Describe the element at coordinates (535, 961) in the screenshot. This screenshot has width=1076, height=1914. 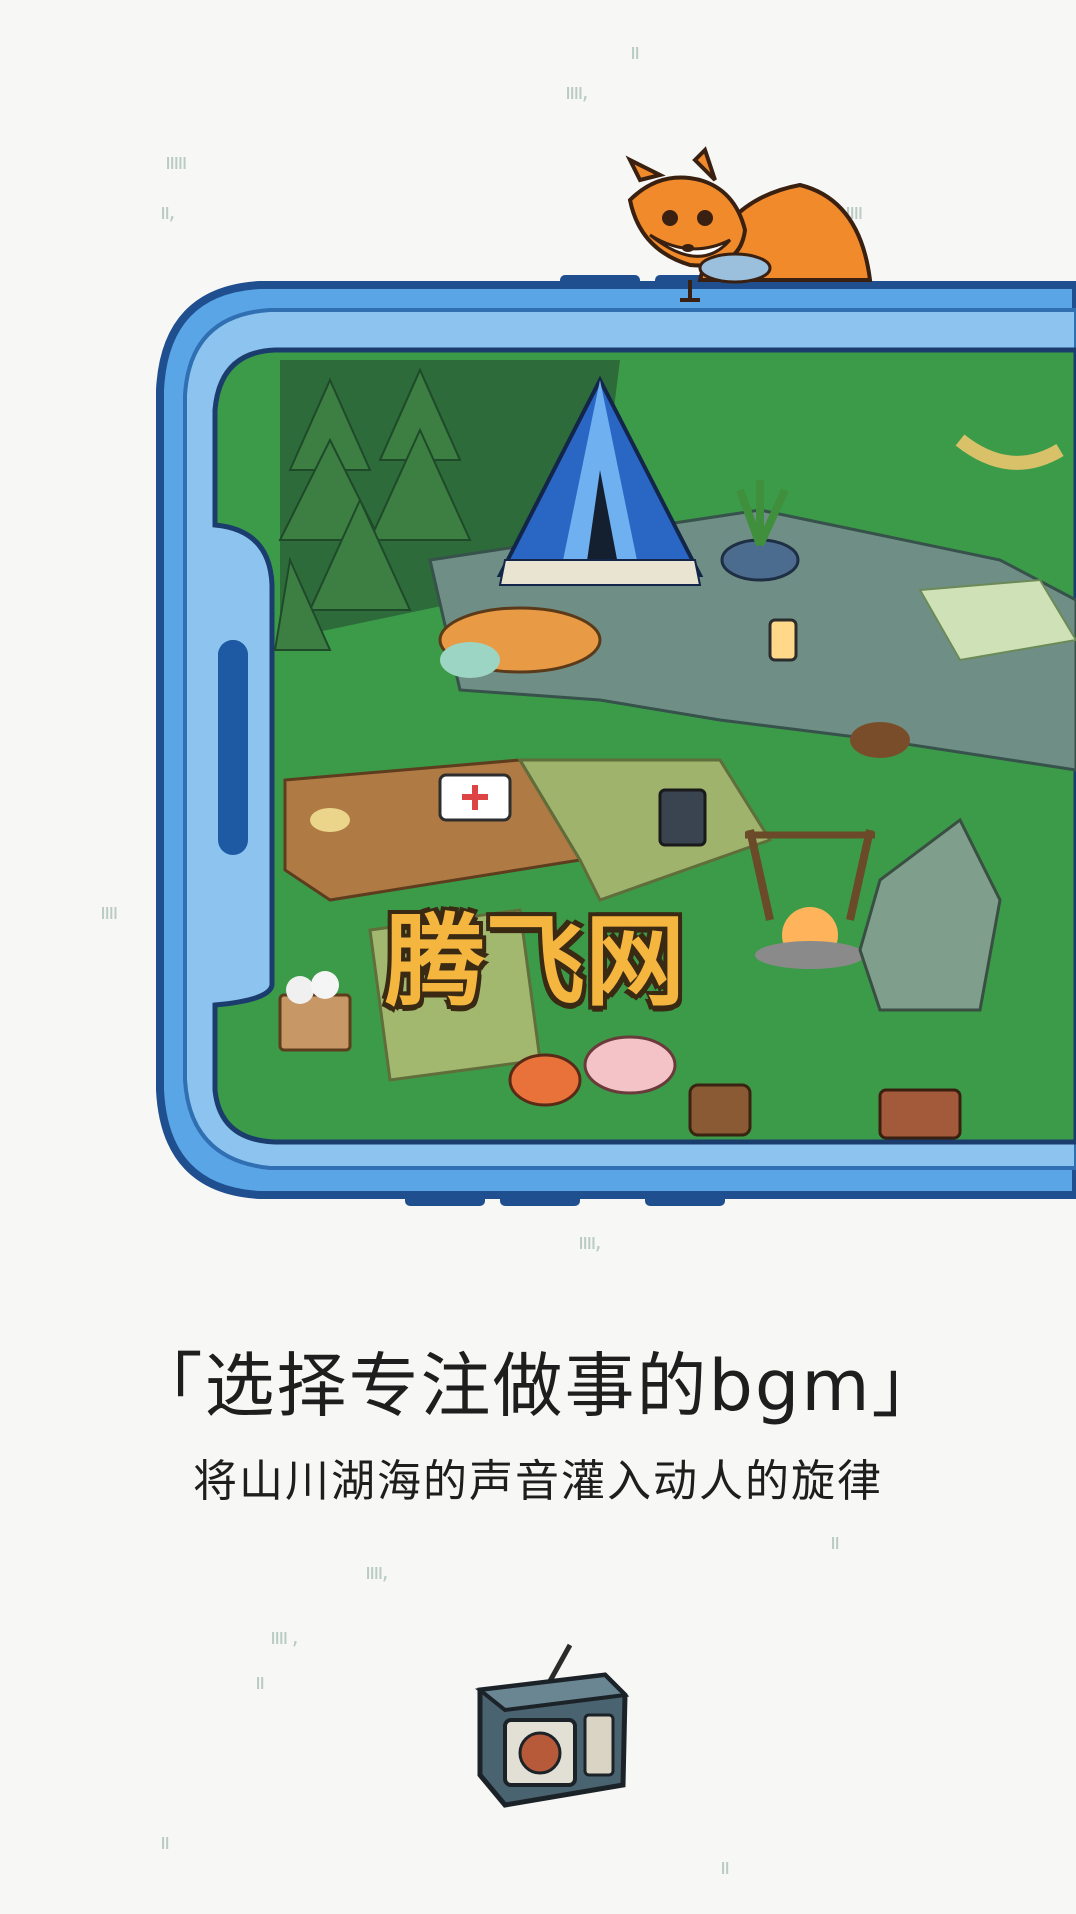
I see `watermark-text: 腾飞网` at that location.